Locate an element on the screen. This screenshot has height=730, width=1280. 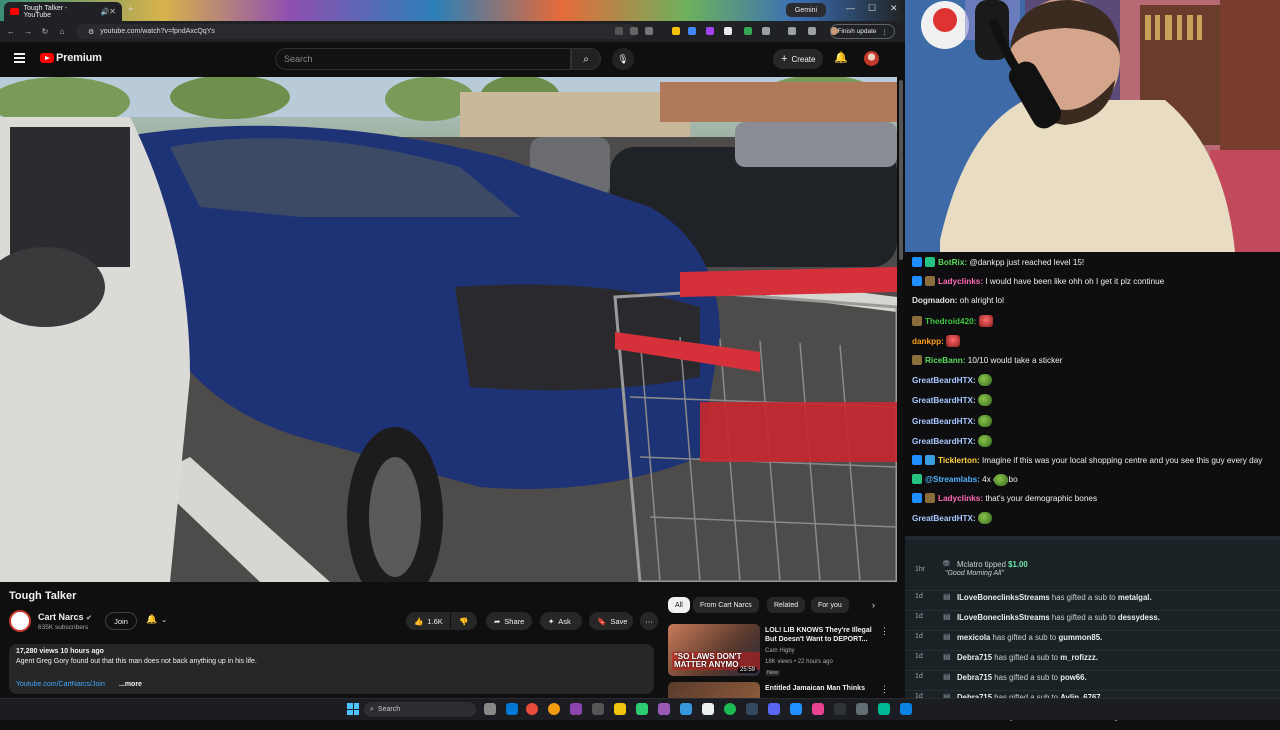
back-icon: ← is located at coordinates (11, 31).